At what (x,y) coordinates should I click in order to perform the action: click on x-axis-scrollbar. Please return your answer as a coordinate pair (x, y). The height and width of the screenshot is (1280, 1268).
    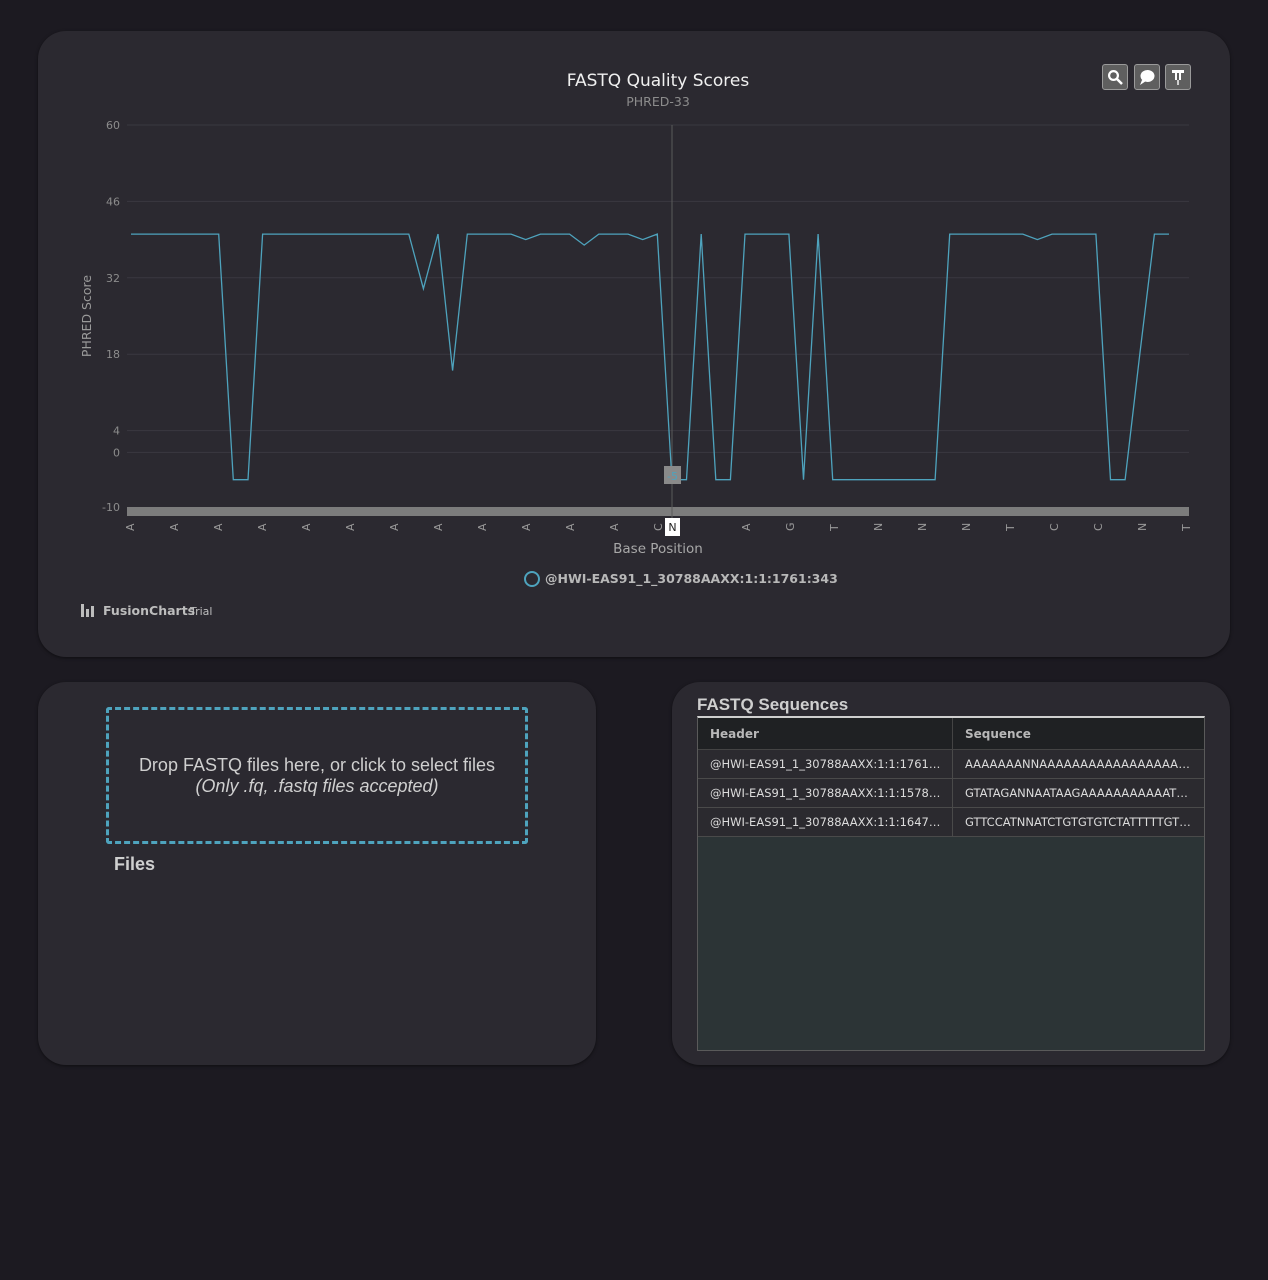
    Looking at the image, I should click on (658, 511).